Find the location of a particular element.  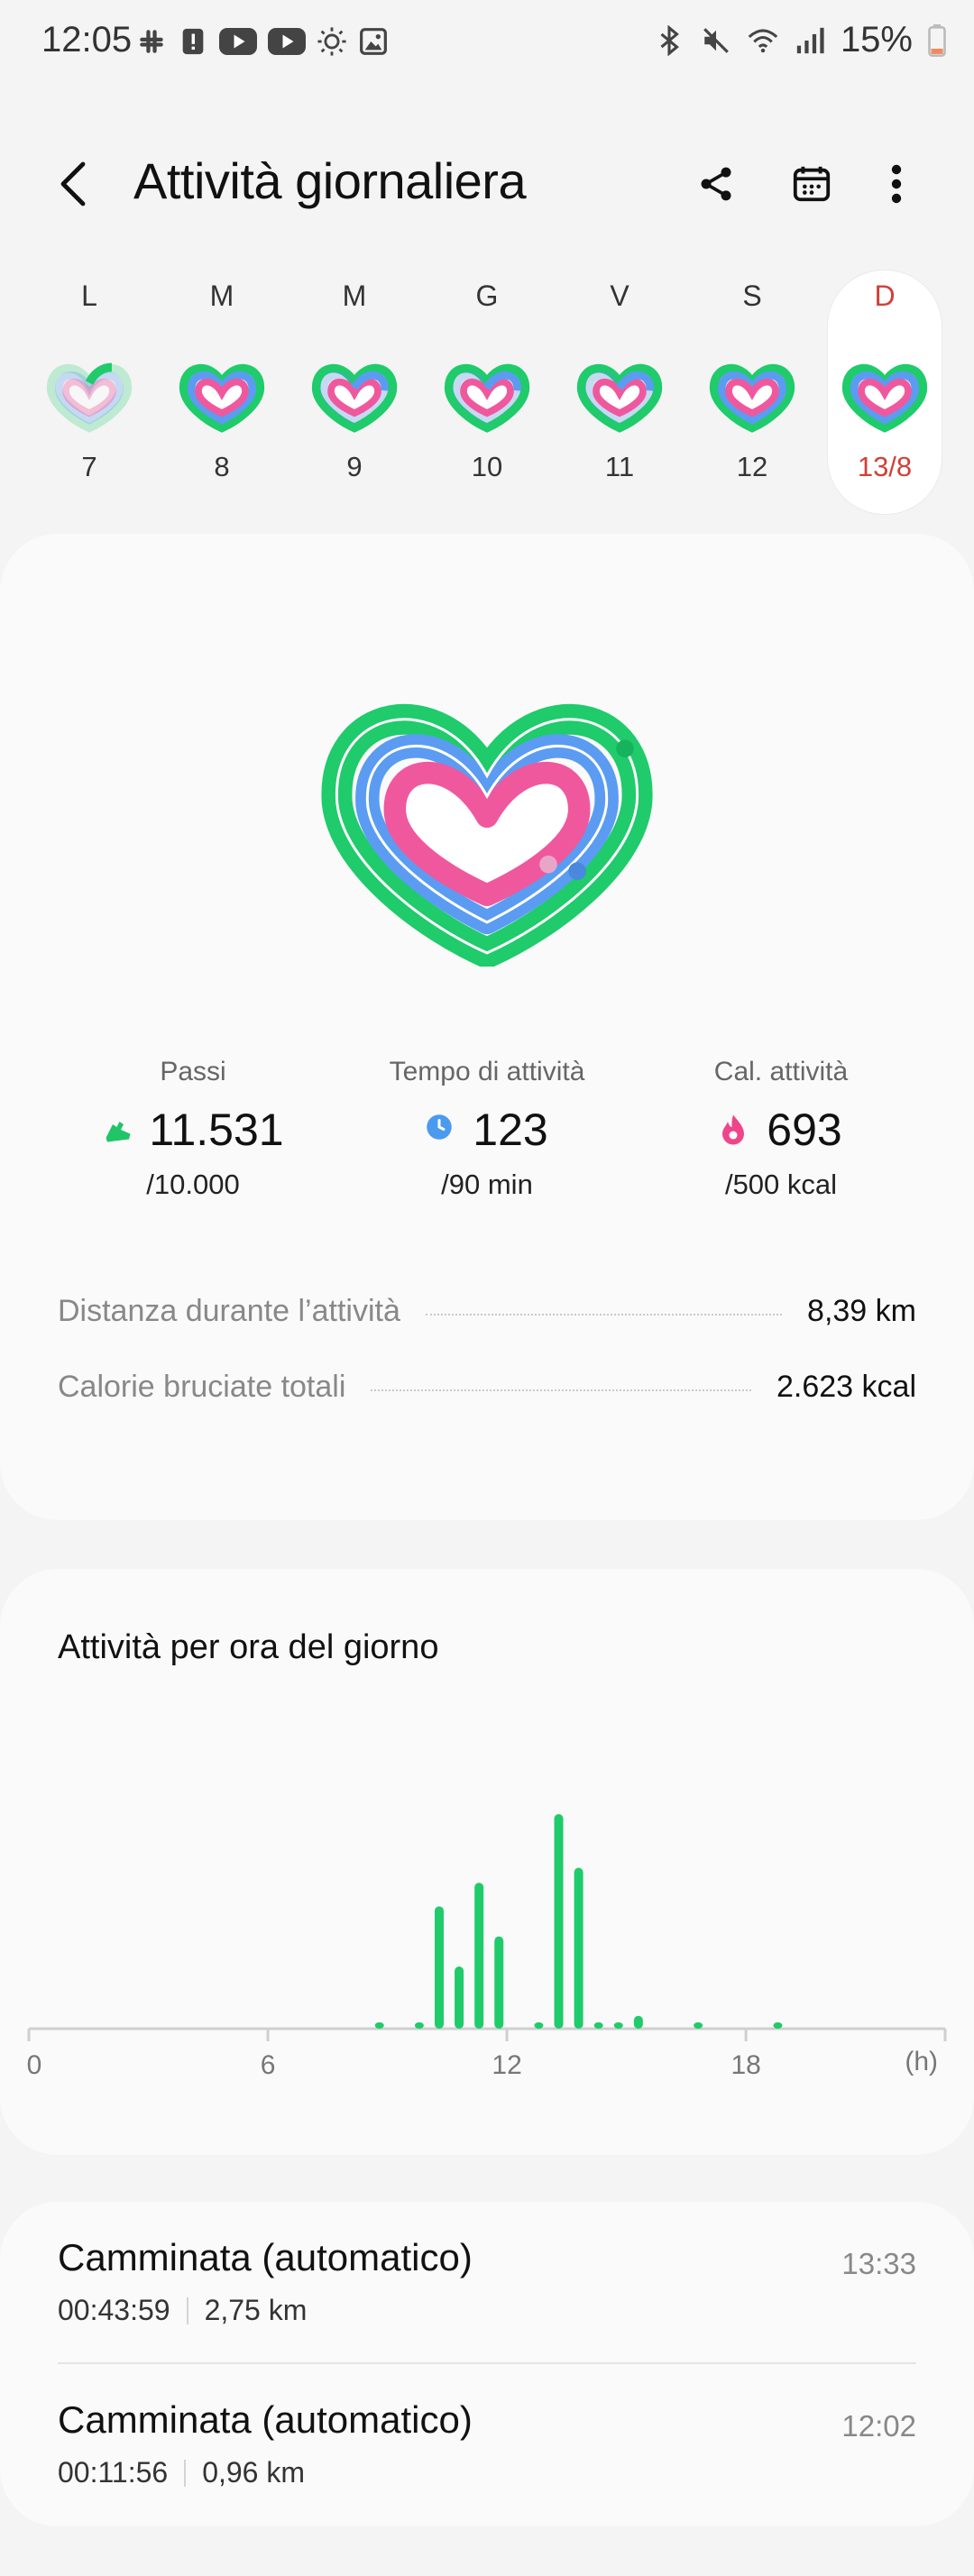

system-icons: 15% is located at coordinates (800, 40).